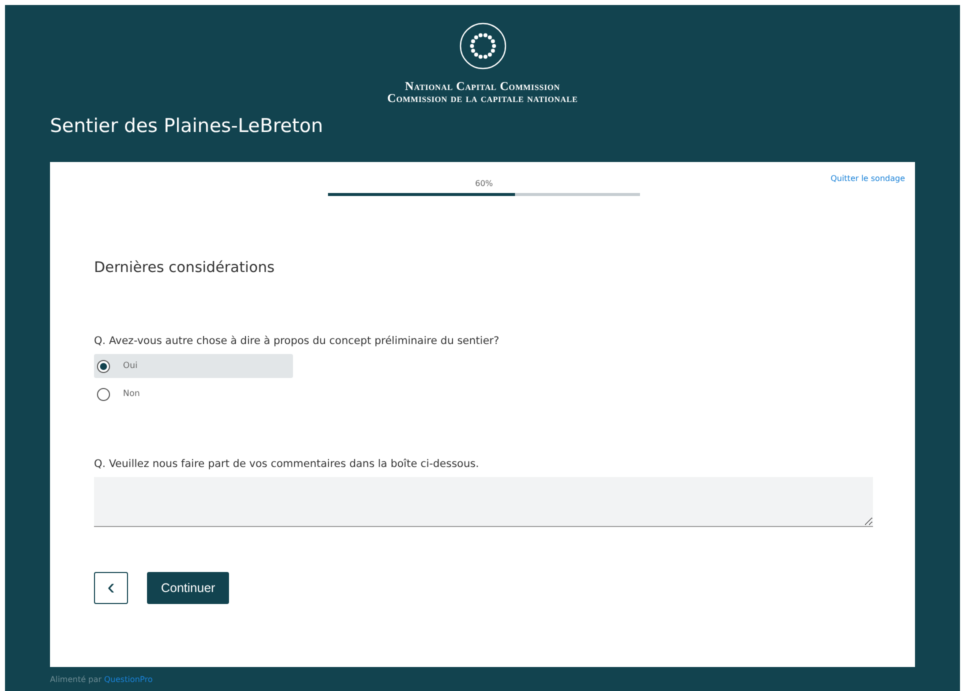 The height and width of the screenshot is (691, 963). Describe the element at coordinates (482, 86) in the screenshot. I see `organization-name: National Capital Commission` at that location.